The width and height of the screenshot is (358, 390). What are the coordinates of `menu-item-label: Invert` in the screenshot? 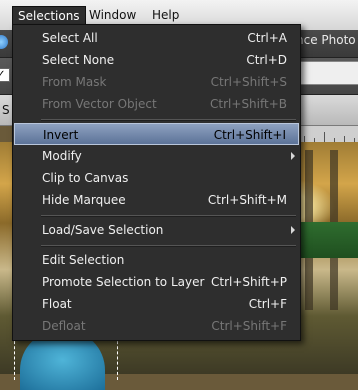 It's located at (61, 135).